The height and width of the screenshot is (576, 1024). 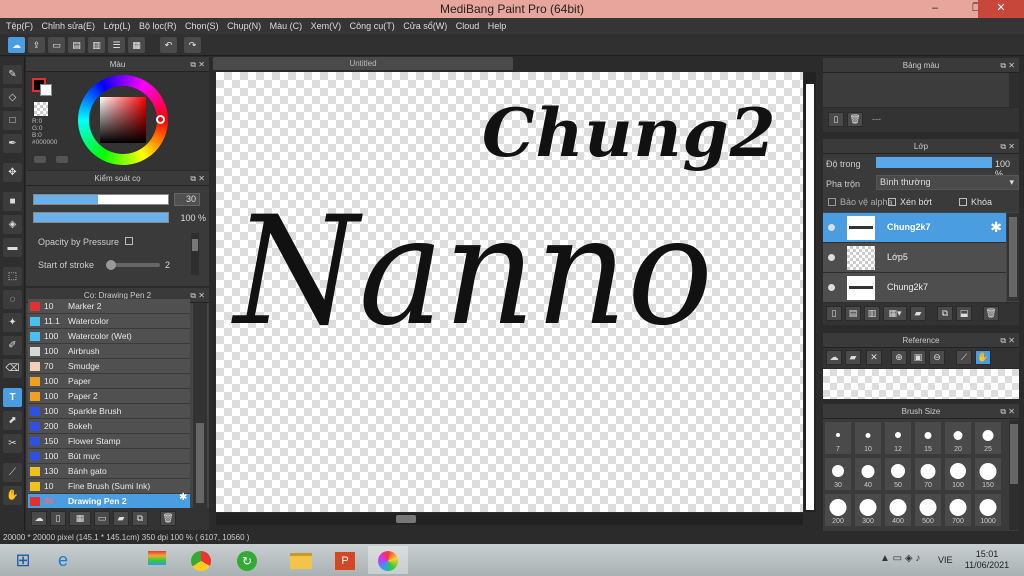 I want to click on layer-opacity-slider, so click(x=934, y=162).